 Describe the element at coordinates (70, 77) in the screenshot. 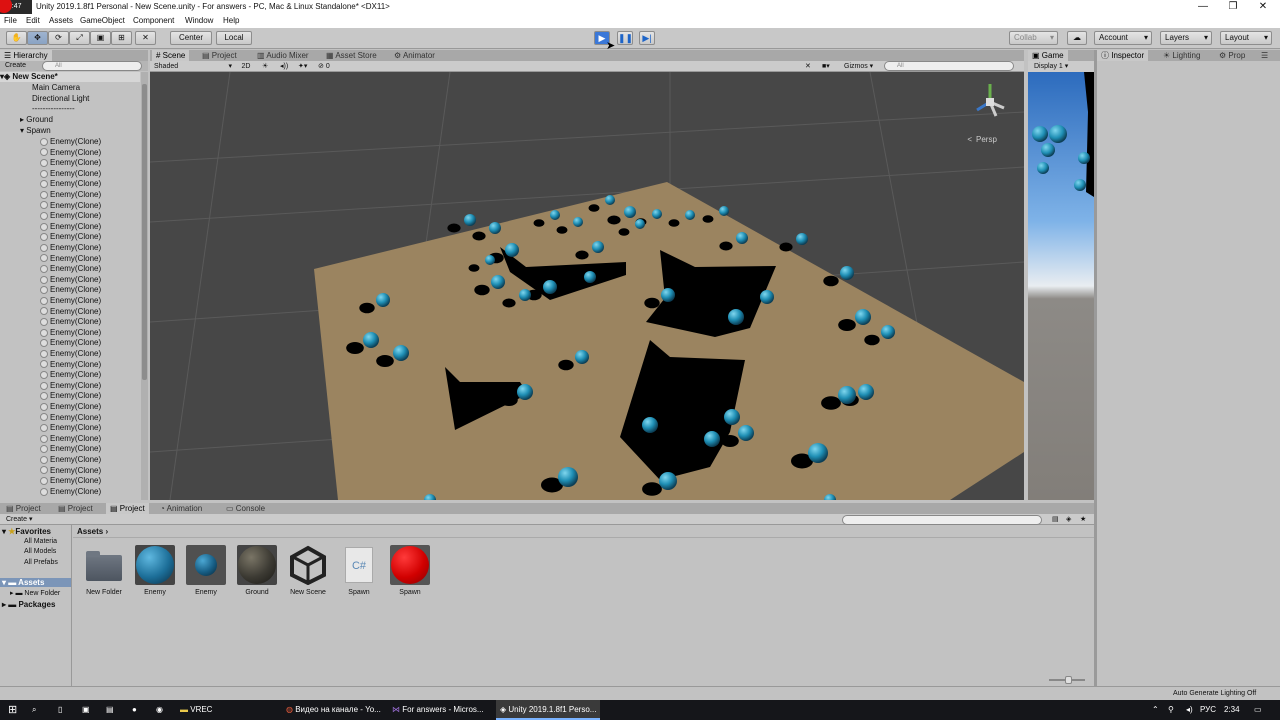

I see `scene-root-row: ▾◈ New Scene*` at that location.